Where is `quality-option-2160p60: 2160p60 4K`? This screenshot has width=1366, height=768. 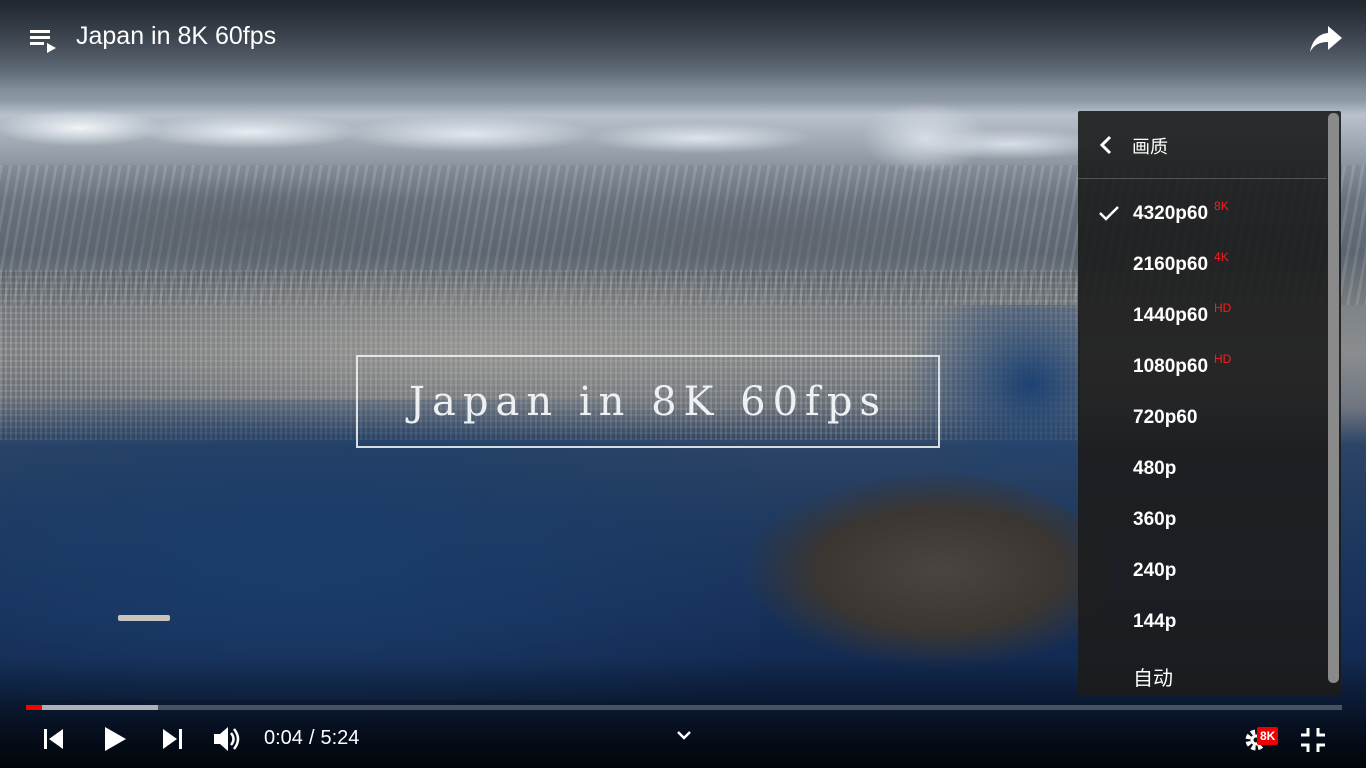 quality-option-2160p60: 2160p60 4K is located at coordinates (1202, 264).